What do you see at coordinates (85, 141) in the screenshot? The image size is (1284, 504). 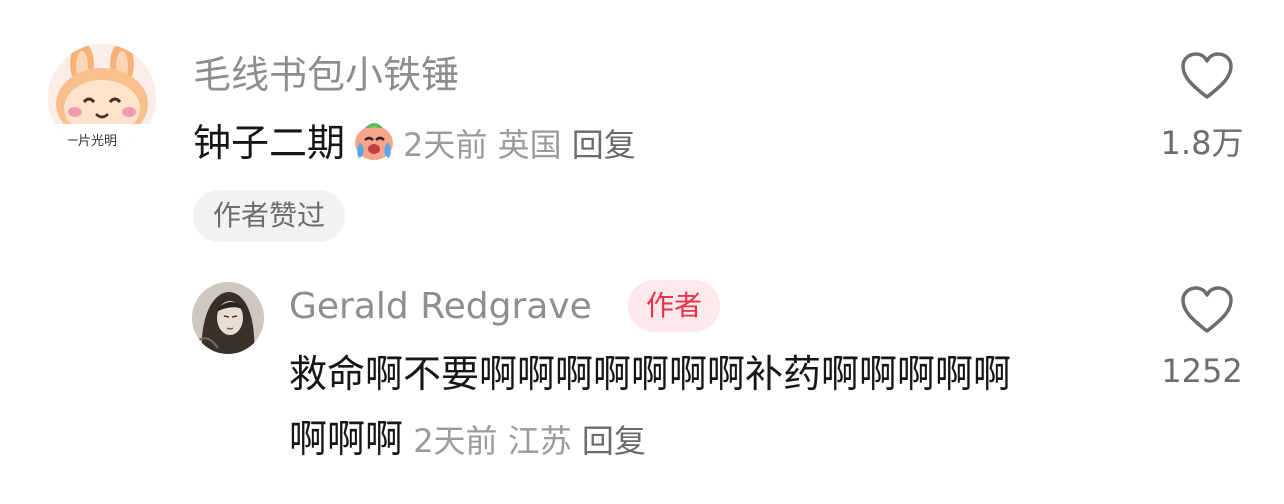 I see `avatar-caption: 途一片光明` at bounding box center [85, 141].